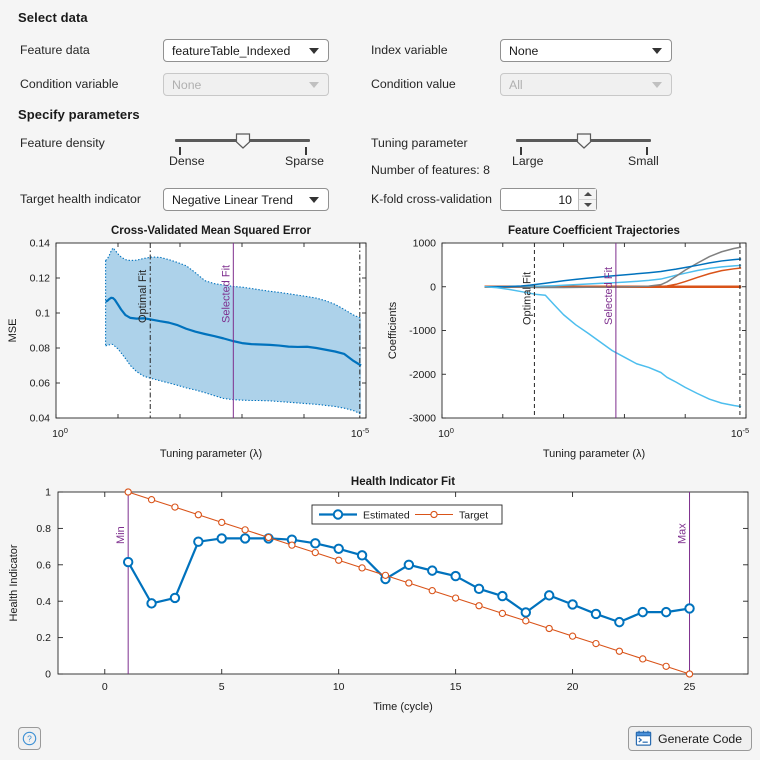 This screenshot has height=760, width=760. What do you see at coordinates (14, 582) in the screenshot?
I see `svg-text: Health Indicator` at bounding box center [14, 582].